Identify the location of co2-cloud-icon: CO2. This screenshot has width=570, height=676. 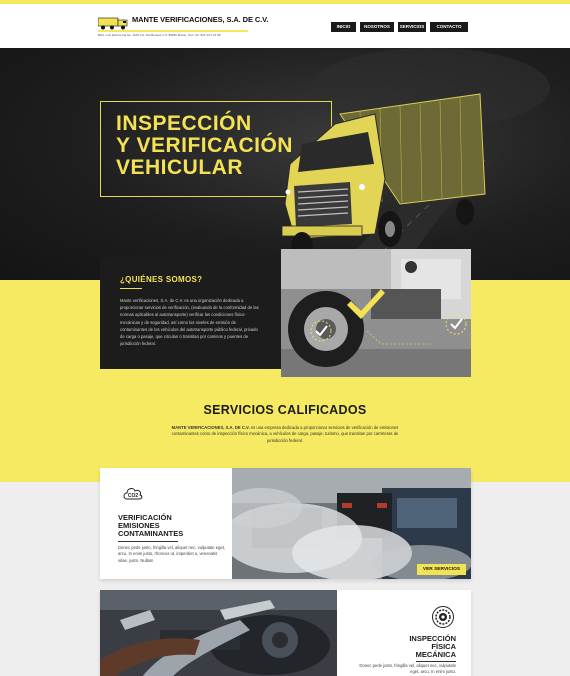
(133, 494).